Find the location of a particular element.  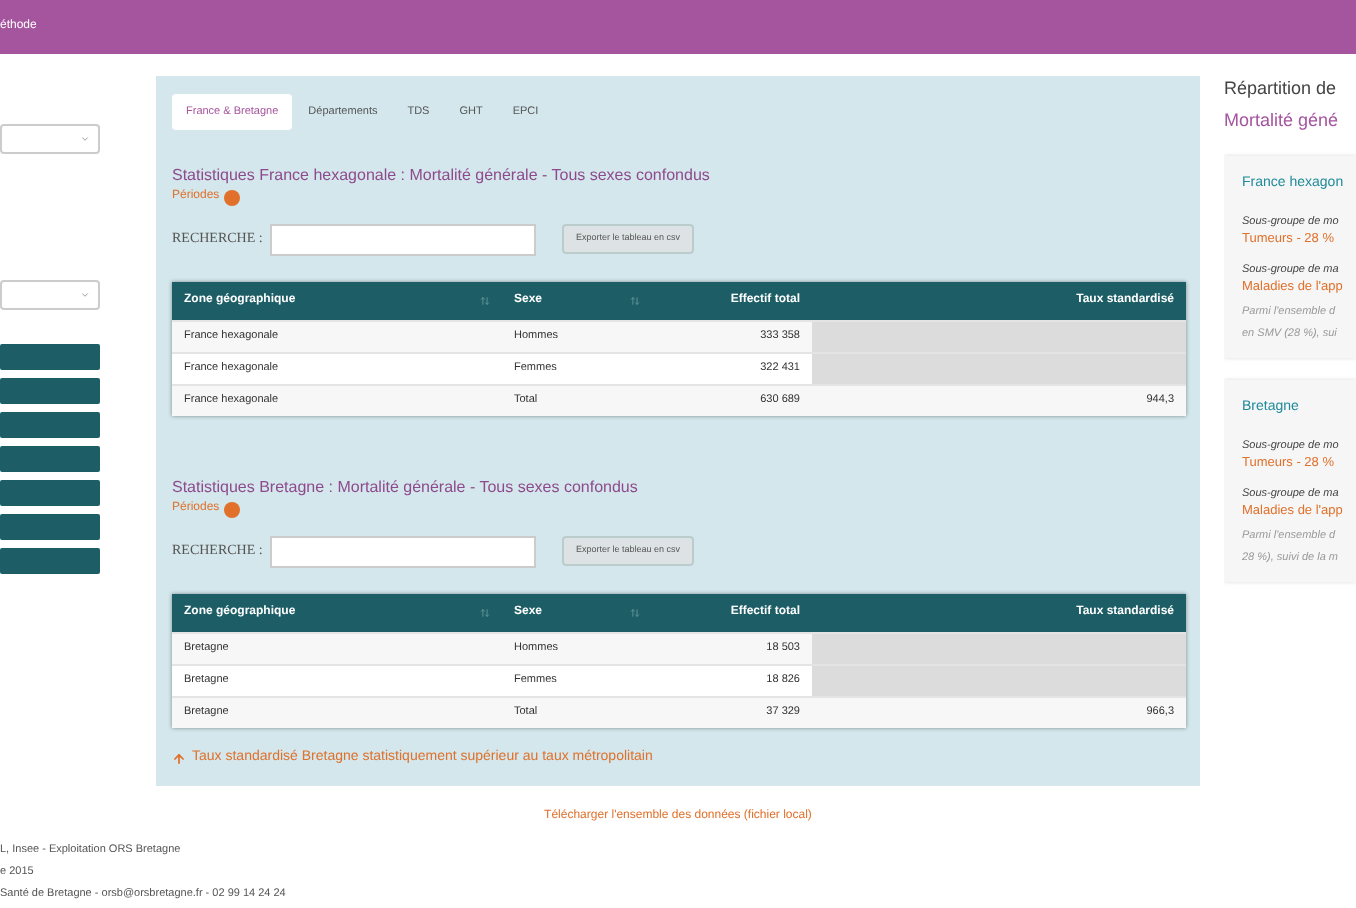

aside-subtitle: Mortalité géné is located at coordinates (1282, 120).